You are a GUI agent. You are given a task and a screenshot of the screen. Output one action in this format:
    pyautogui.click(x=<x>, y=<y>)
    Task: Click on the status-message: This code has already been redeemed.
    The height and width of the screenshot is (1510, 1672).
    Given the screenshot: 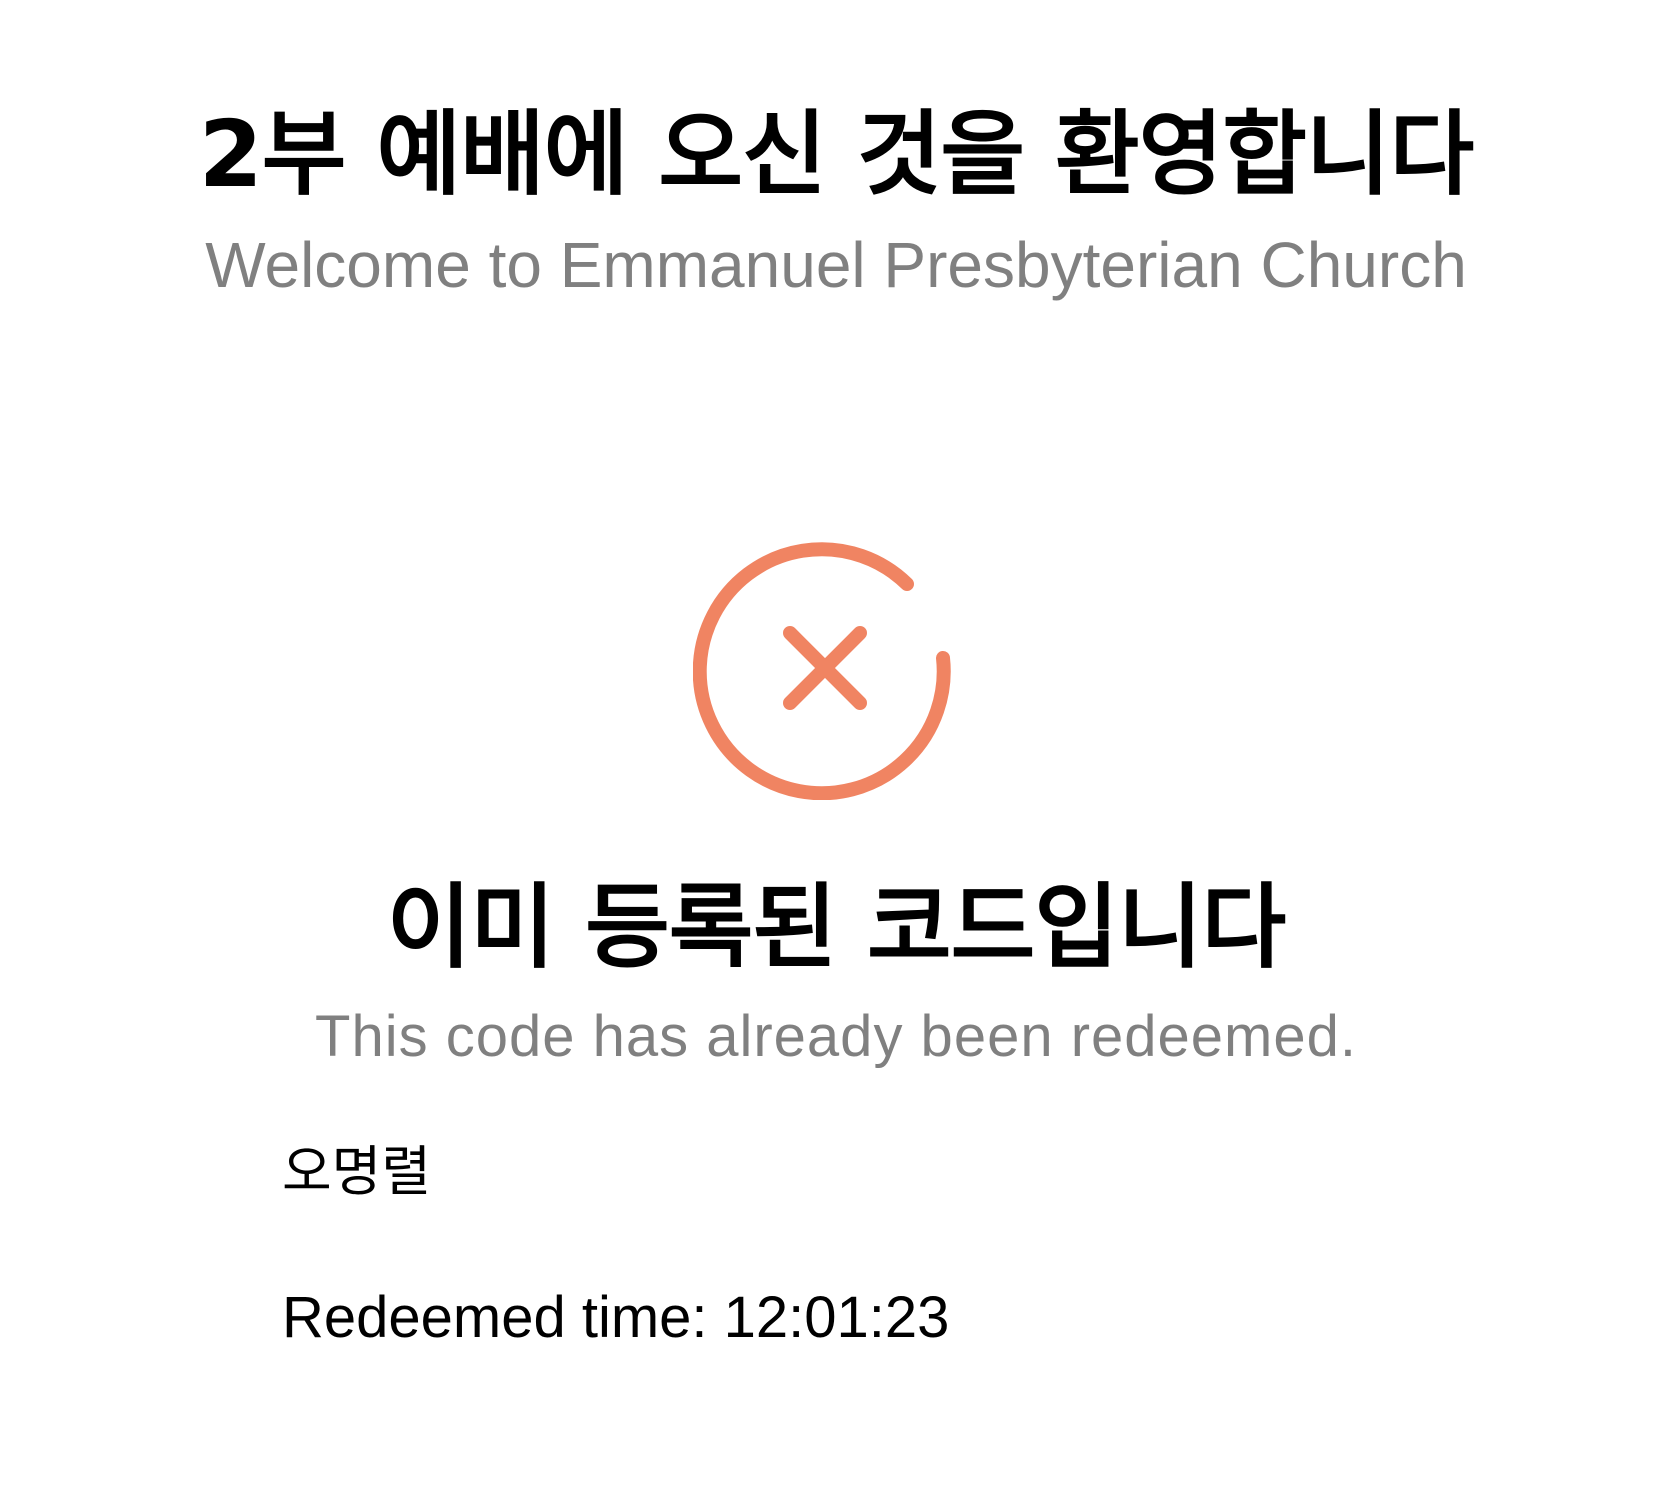 What is the action you would take?
    pyautogui.click(x=836, y=1036)
    